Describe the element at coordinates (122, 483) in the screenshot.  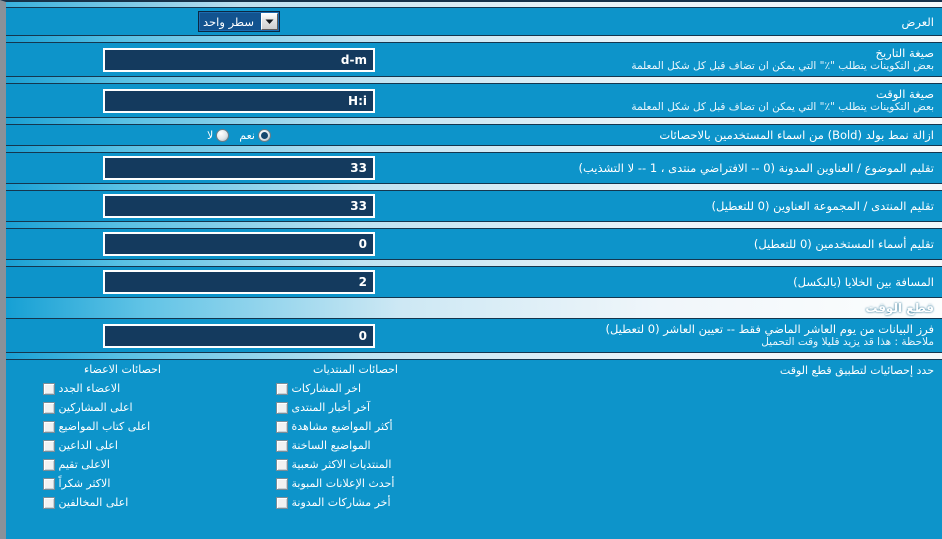
I see `checkbox-most-thanked: الاكثر شكراً` at that location.